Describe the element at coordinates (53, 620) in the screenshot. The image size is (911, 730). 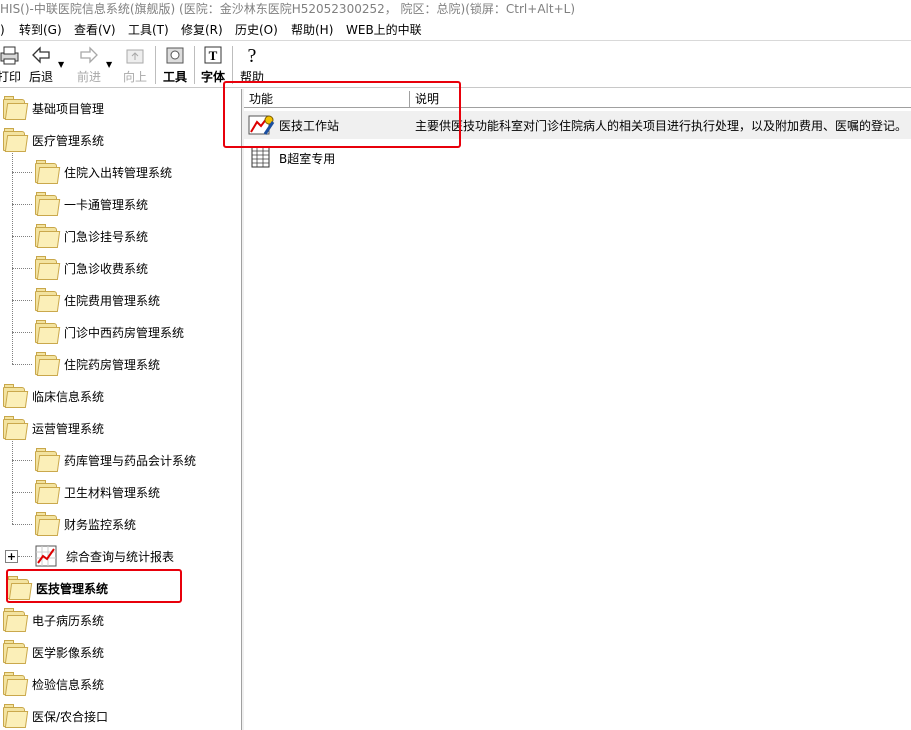
I see `tree-node-emr: 电子病历系统` at that location.